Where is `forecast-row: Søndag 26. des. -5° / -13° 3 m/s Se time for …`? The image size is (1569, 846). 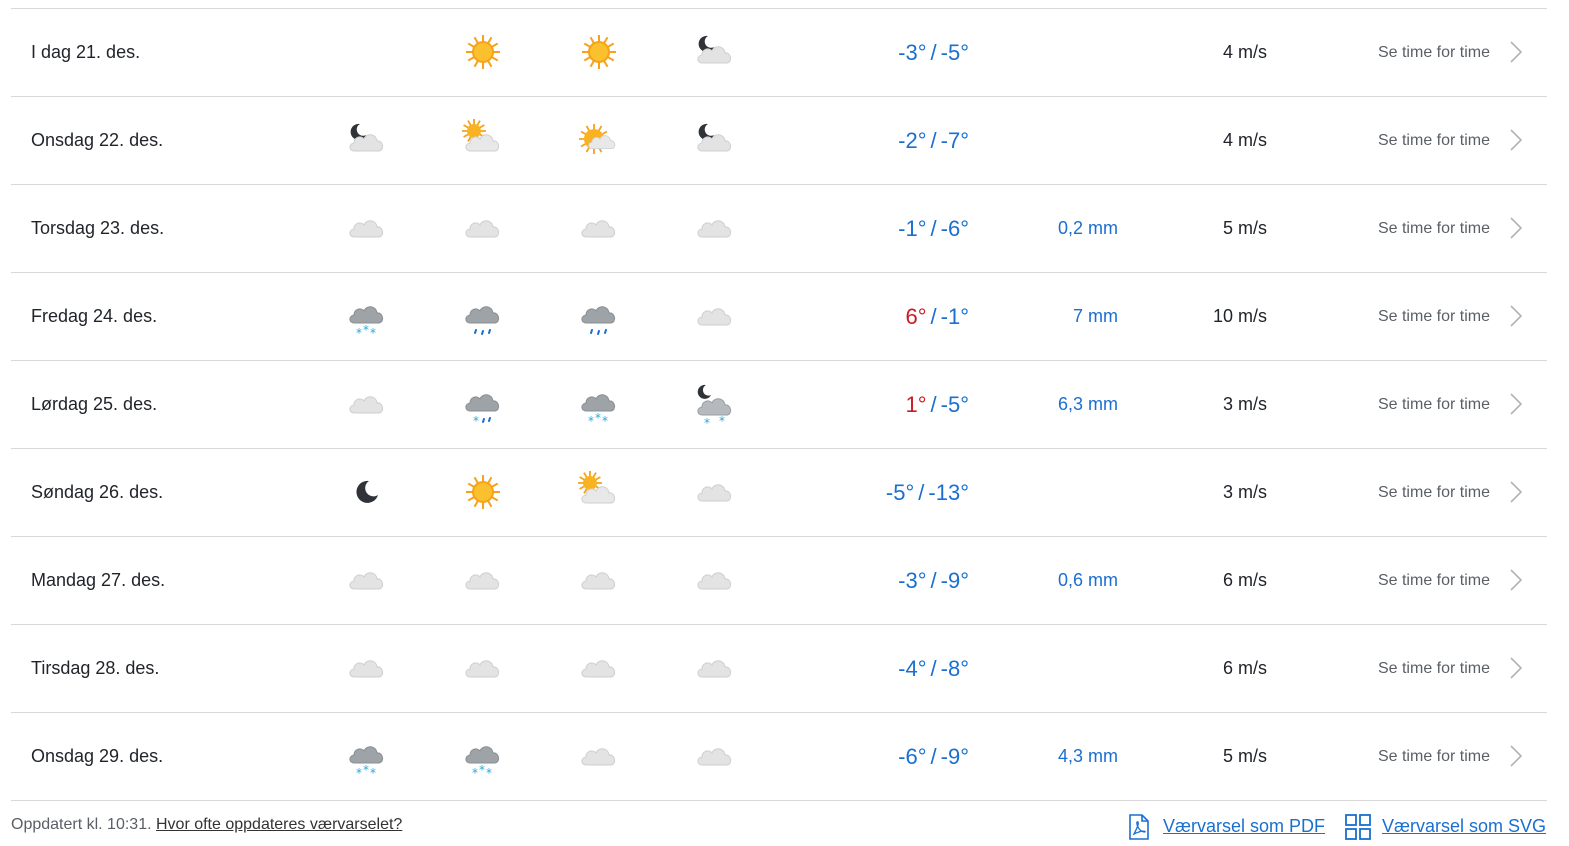
forecast-row: Søndag 26. des. -5° / -13° 3 m/s Se time for … is located at coordinates (779, 493).